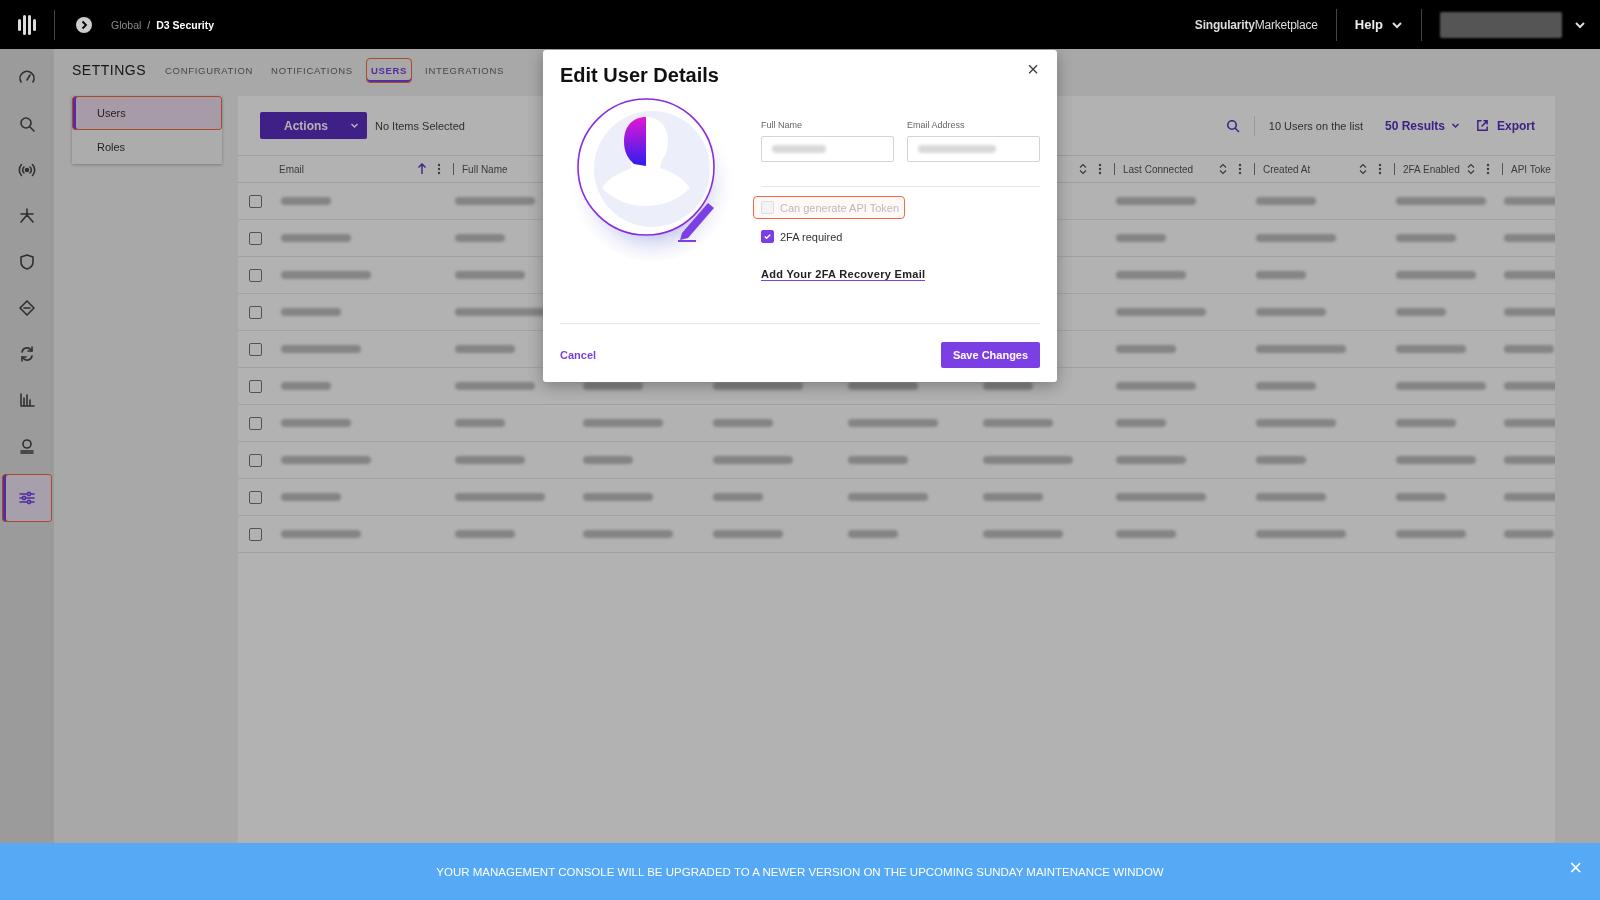 This screenshot has height=900, width=1600. I want to click on user-count: 10 Users on the list, so click(1315, 125).